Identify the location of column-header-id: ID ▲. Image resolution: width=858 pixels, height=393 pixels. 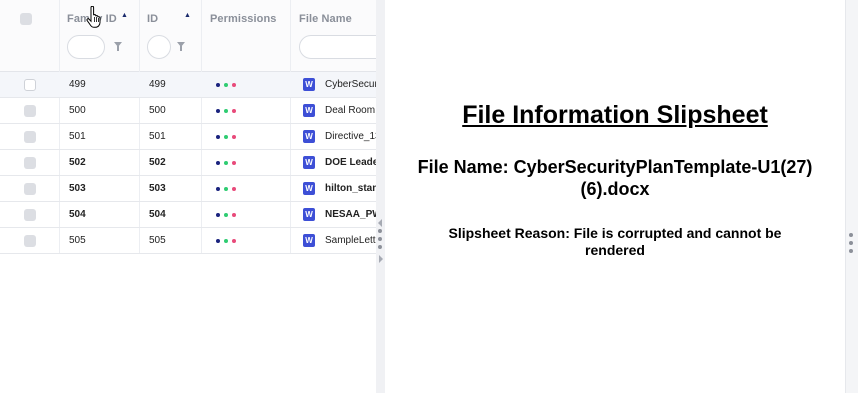
(170, 36).